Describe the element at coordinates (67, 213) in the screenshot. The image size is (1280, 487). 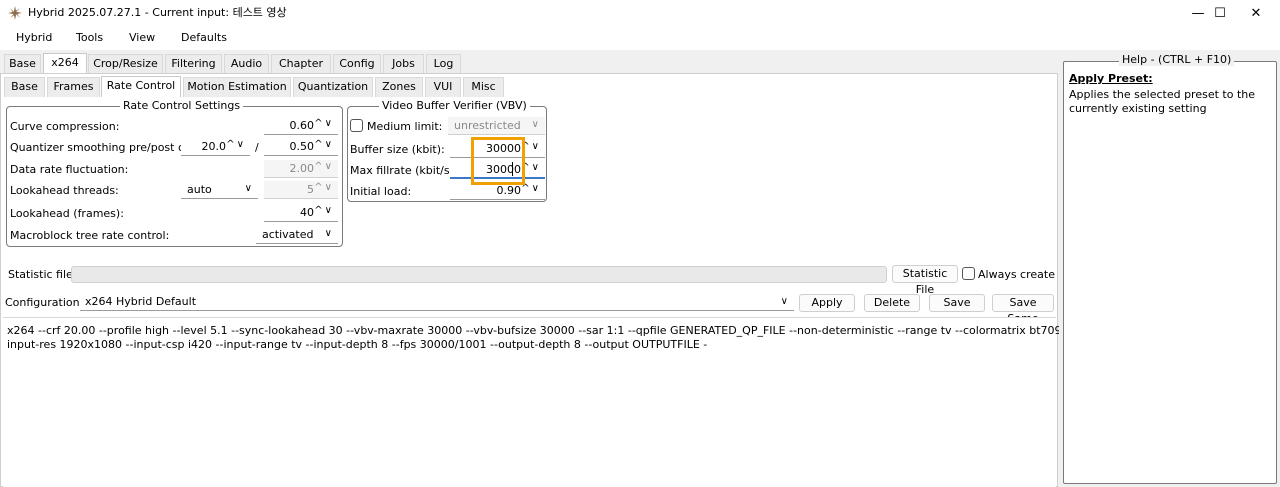
I see `lookahead-frames-label: Lookahead (frames):` at that location.